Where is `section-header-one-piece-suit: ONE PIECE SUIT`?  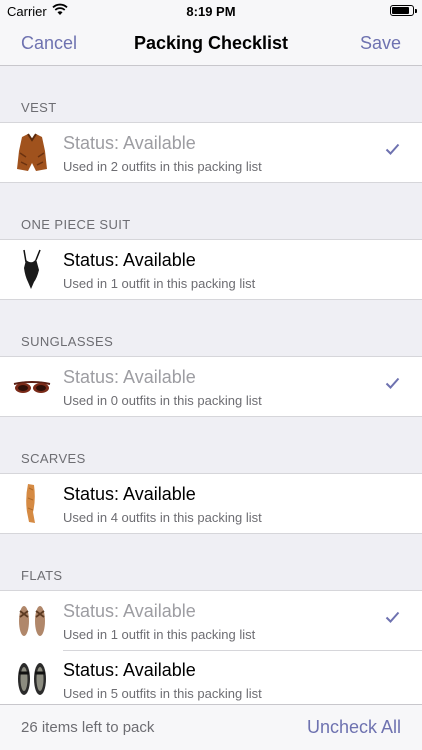 section-header-one-piece-suit: ONE PIECE SUIT is located at coordinates (76, 224).